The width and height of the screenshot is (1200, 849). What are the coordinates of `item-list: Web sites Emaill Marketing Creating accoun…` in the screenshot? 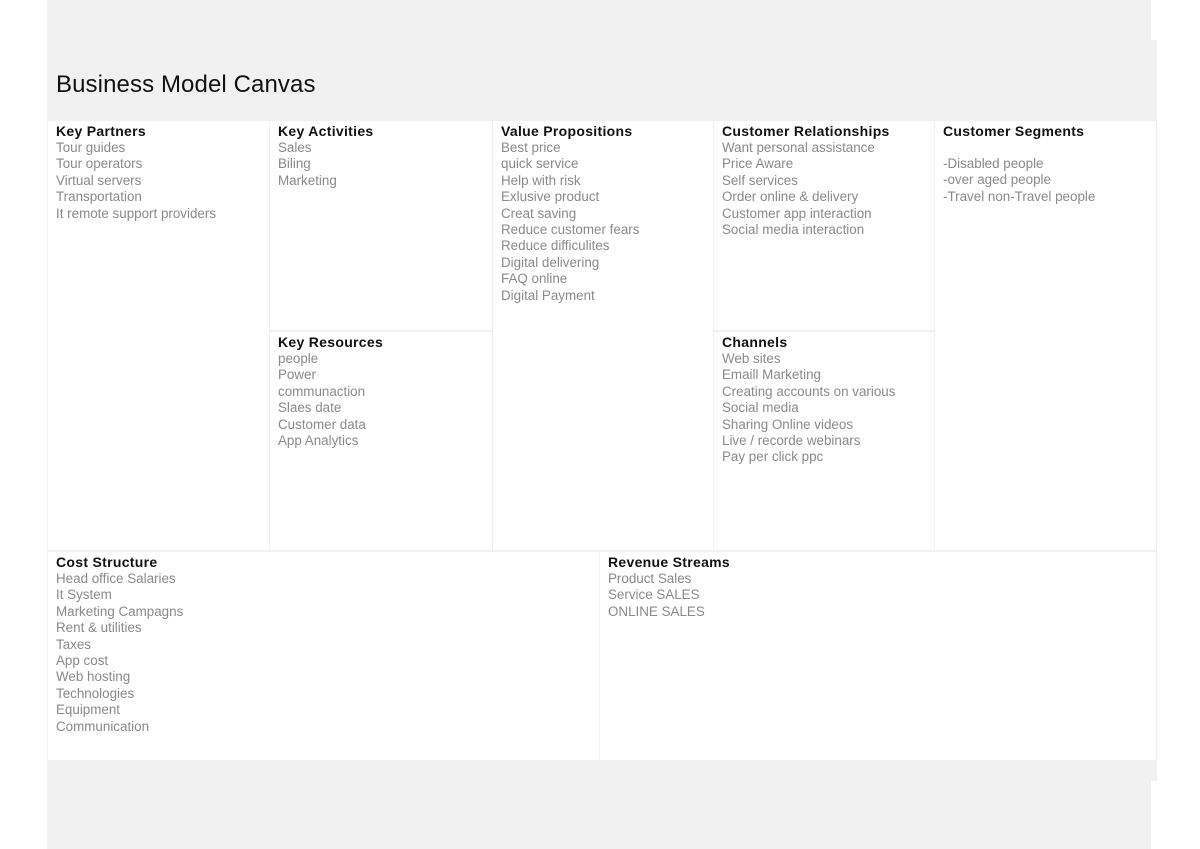 It's located at (824, 408).